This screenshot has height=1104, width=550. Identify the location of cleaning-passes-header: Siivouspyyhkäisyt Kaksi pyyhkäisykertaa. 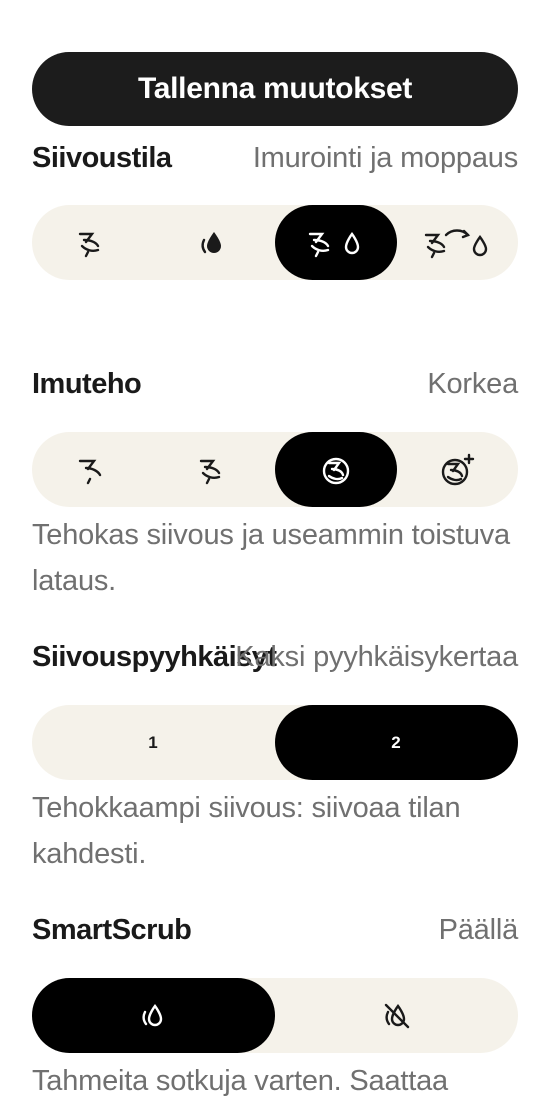
(275, 661).